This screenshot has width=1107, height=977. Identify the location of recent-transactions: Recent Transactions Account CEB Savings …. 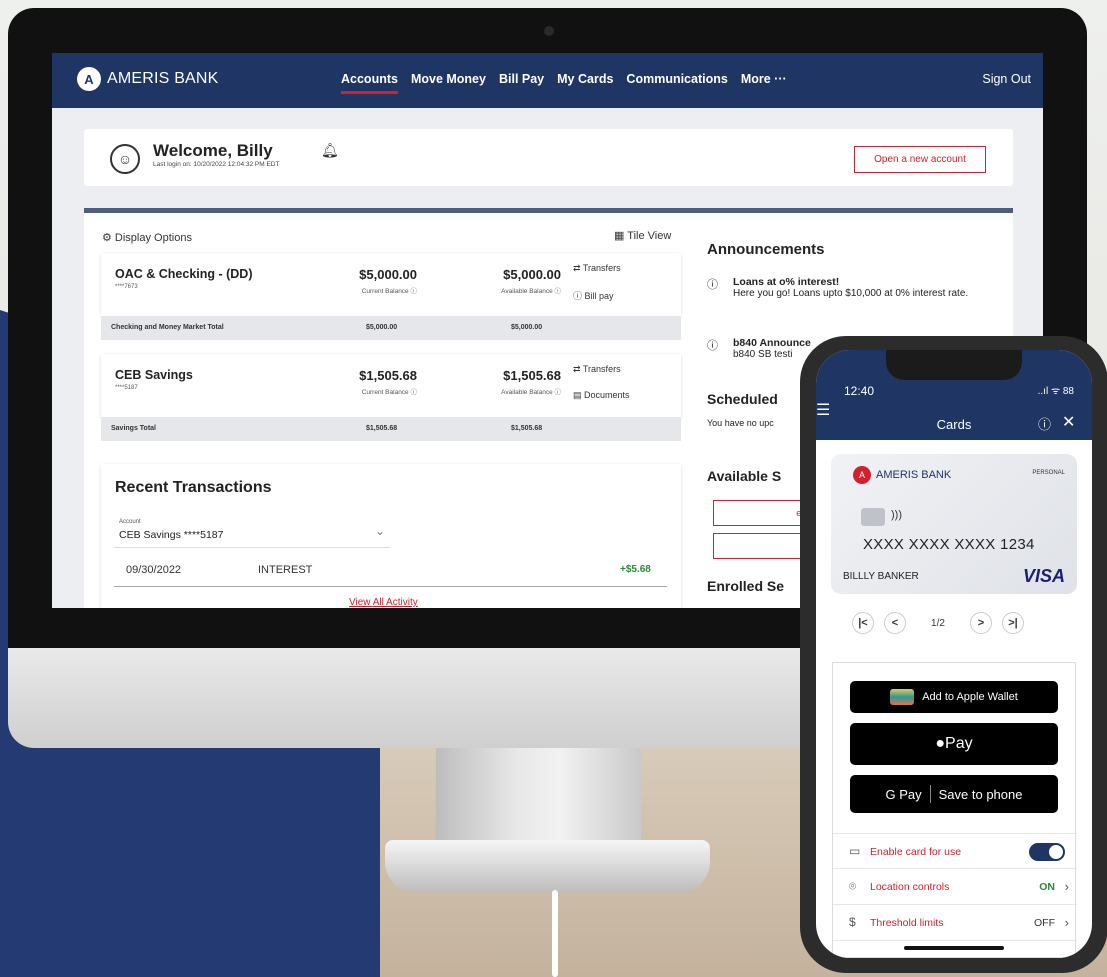
(391, 536).